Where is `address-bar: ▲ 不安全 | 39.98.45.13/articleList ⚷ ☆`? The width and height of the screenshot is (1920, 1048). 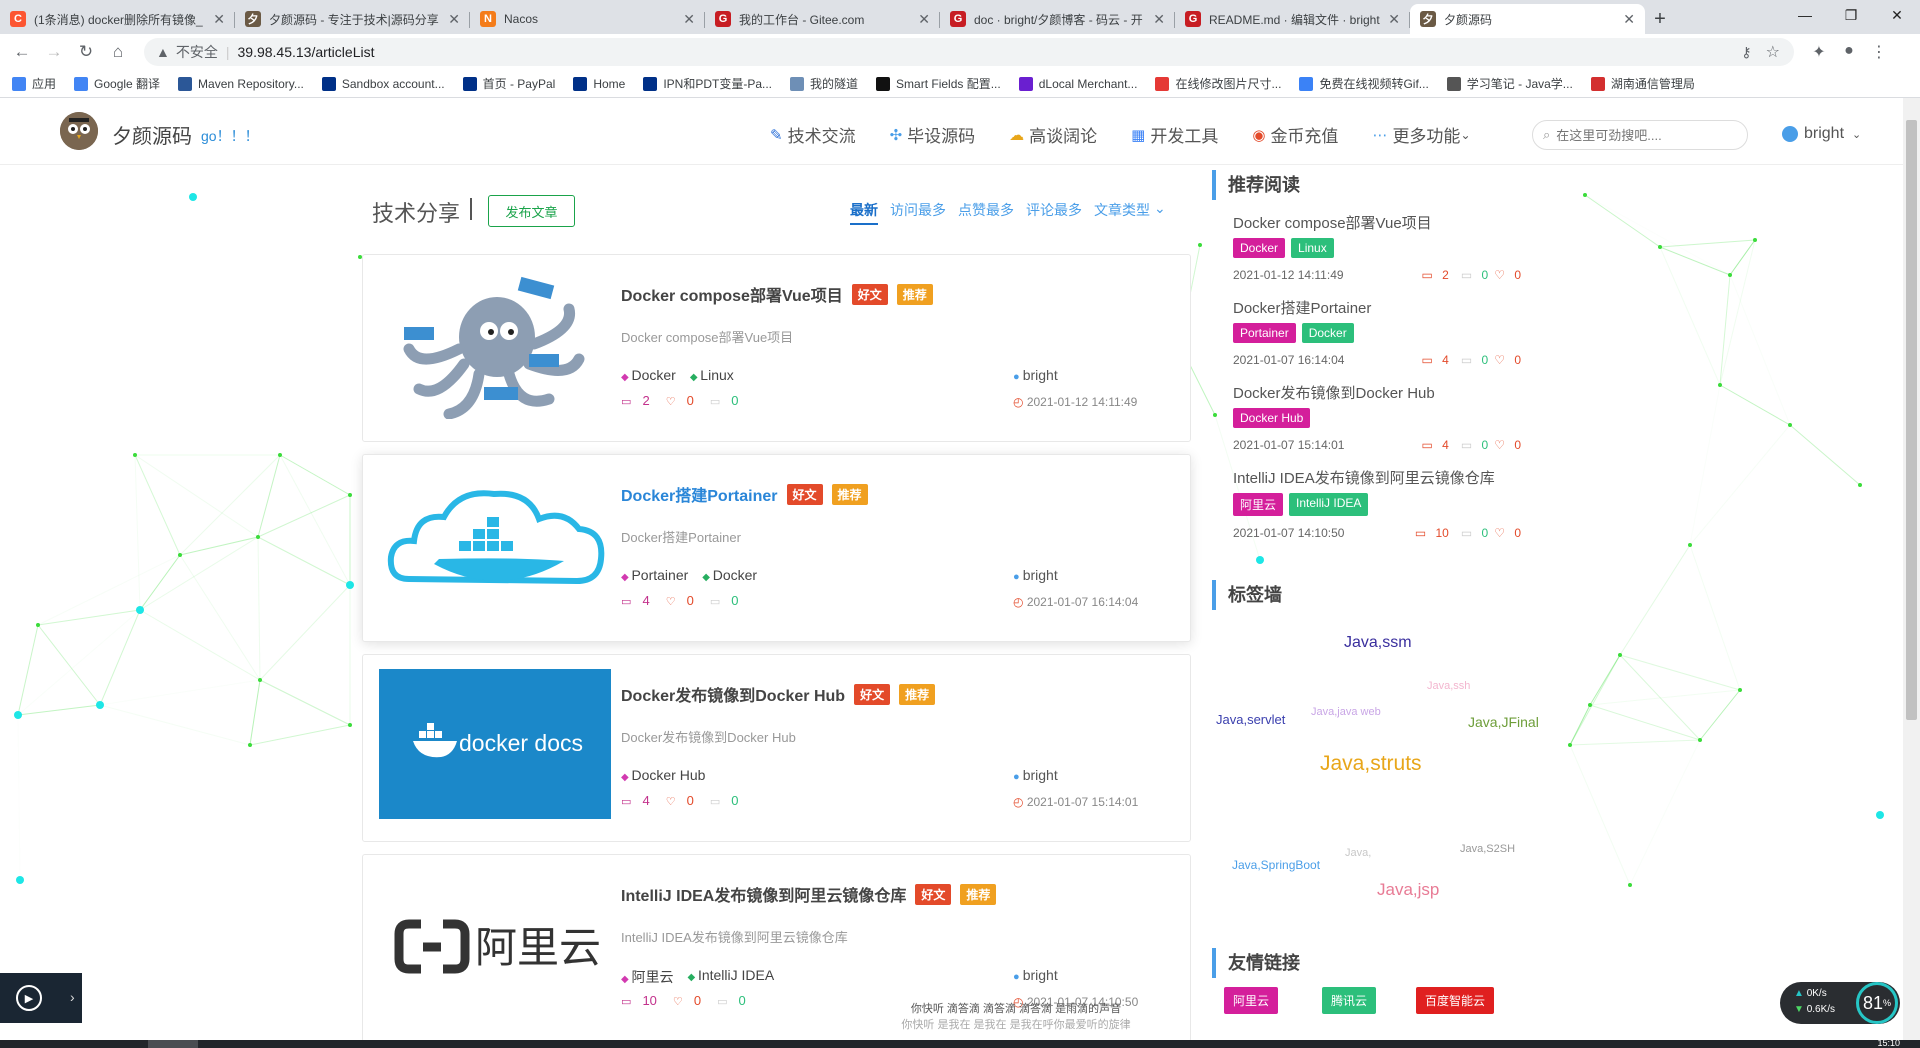
address-bar: ▲ 不安全 | 39.98.45.13/articleList ⚷ ☆ is located at coordinates (969, 52).